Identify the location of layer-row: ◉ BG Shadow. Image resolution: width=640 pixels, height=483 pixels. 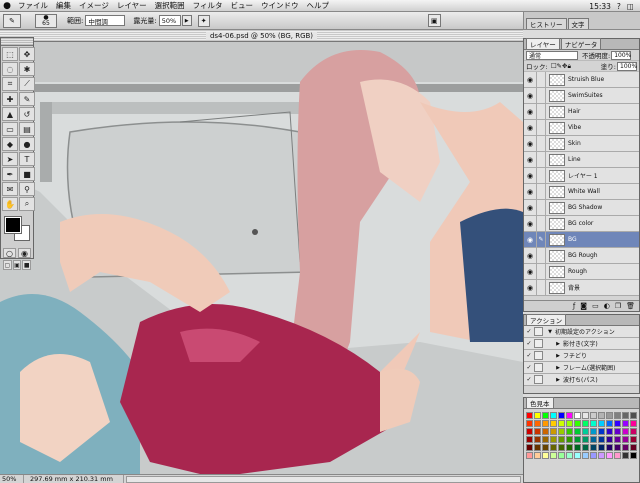
(581, 207).